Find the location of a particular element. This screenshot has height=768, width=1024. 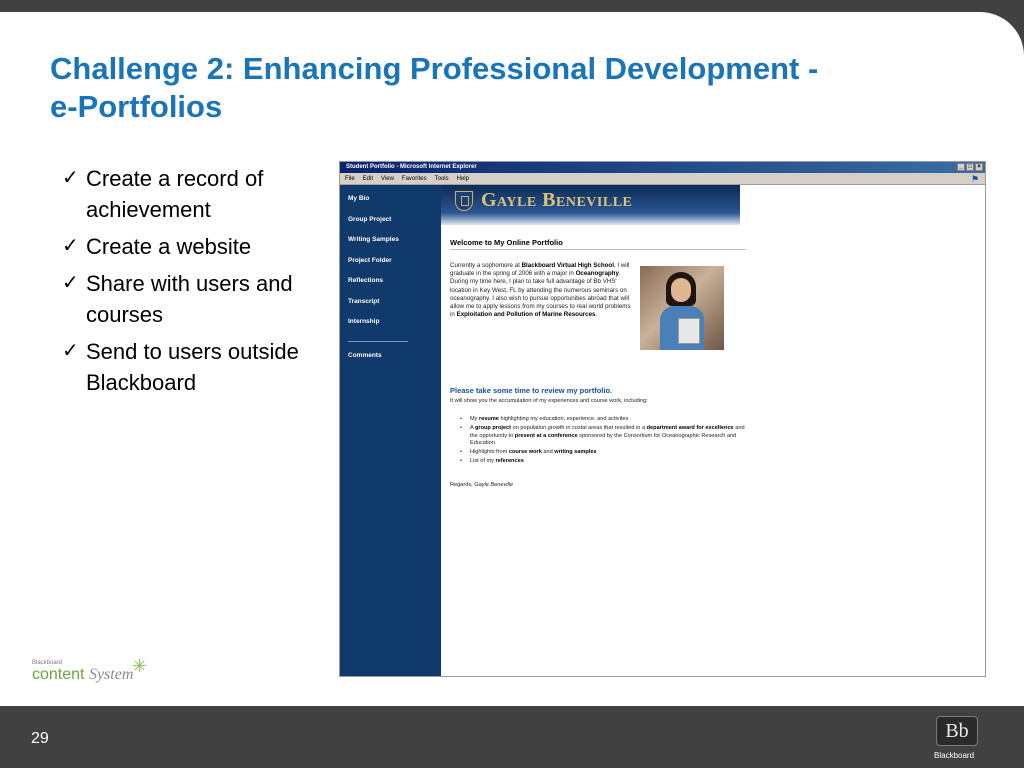

sidebar-item-project-folder: Project Folder is located at coordinates (390, 261).